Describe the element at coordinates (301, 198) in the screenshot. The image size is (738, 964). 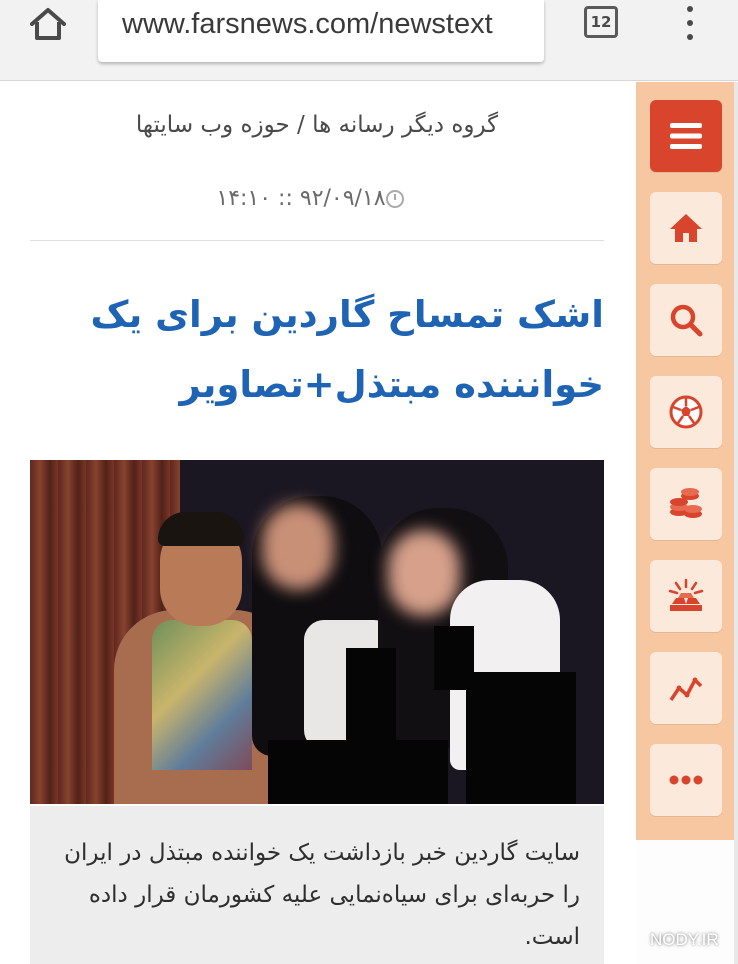
I see `datetime-text: ۹۲/۰۹/۱۸ :: ۱۴:۱۰` at that location.